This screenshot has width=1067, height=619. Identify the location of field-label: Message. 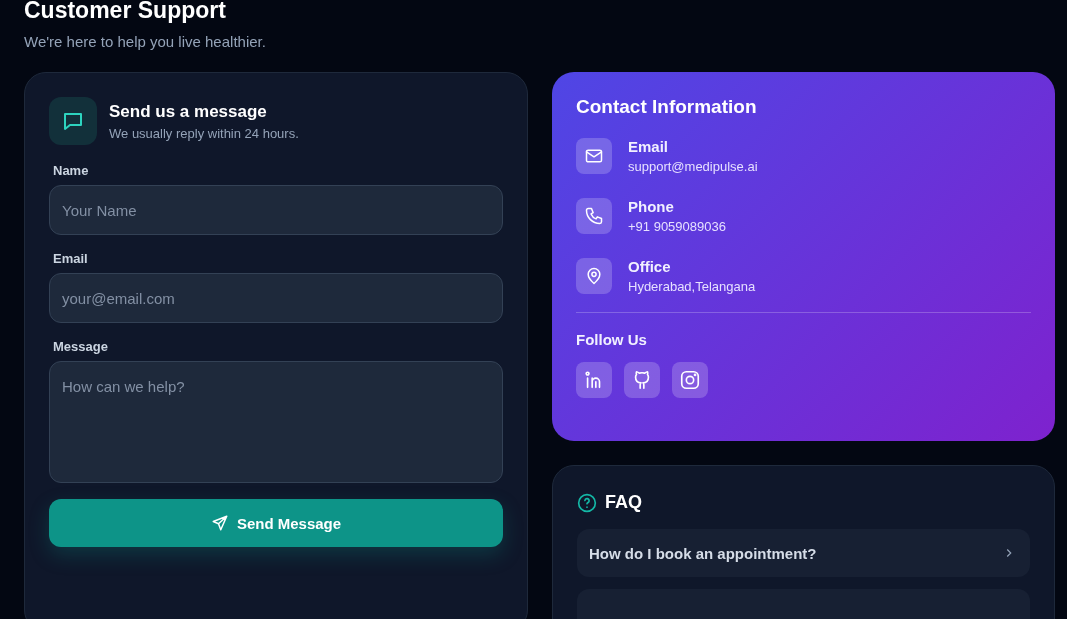
(81, 346).